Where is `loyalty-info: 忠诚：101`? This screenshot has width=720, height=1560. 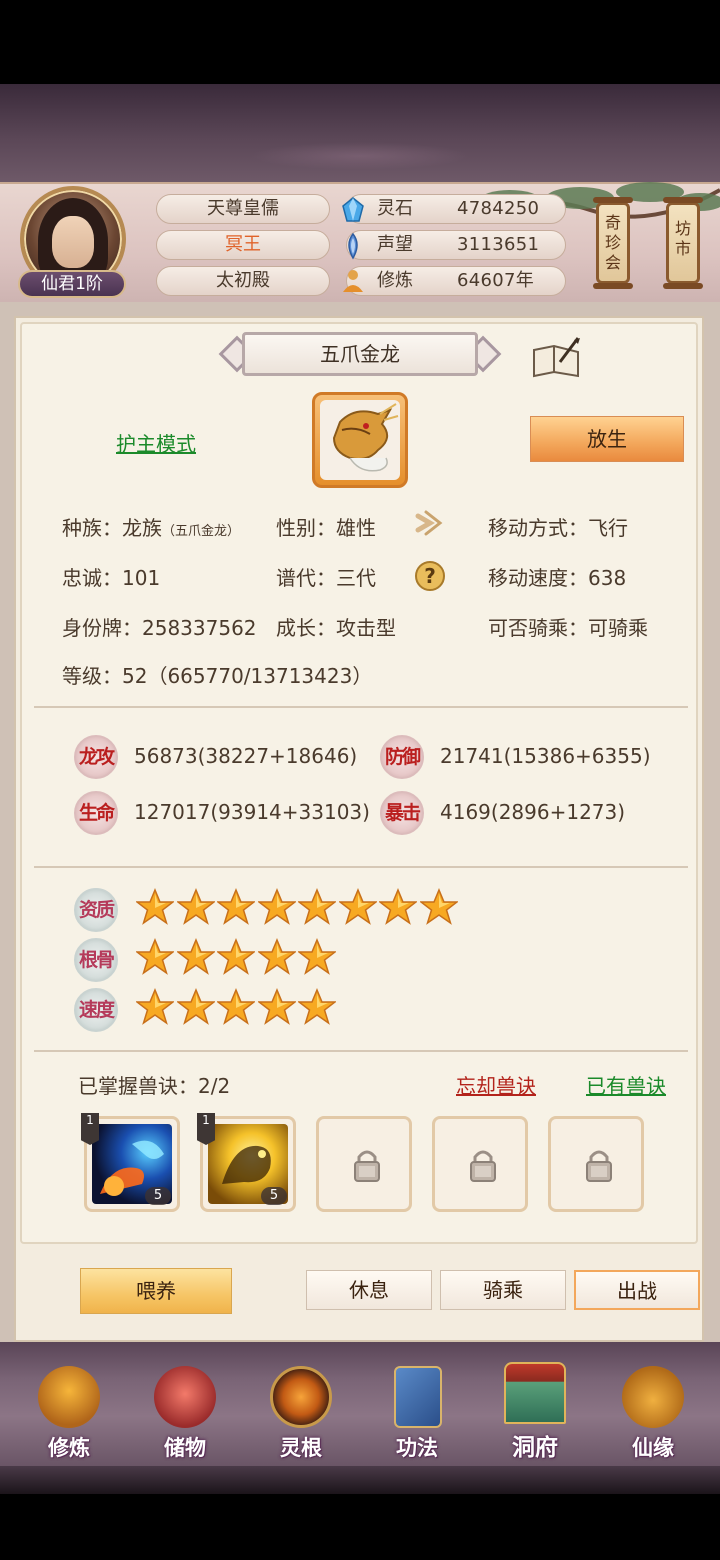
loyalty-info: 忠诚：101 is located at coordinates (111, 578).